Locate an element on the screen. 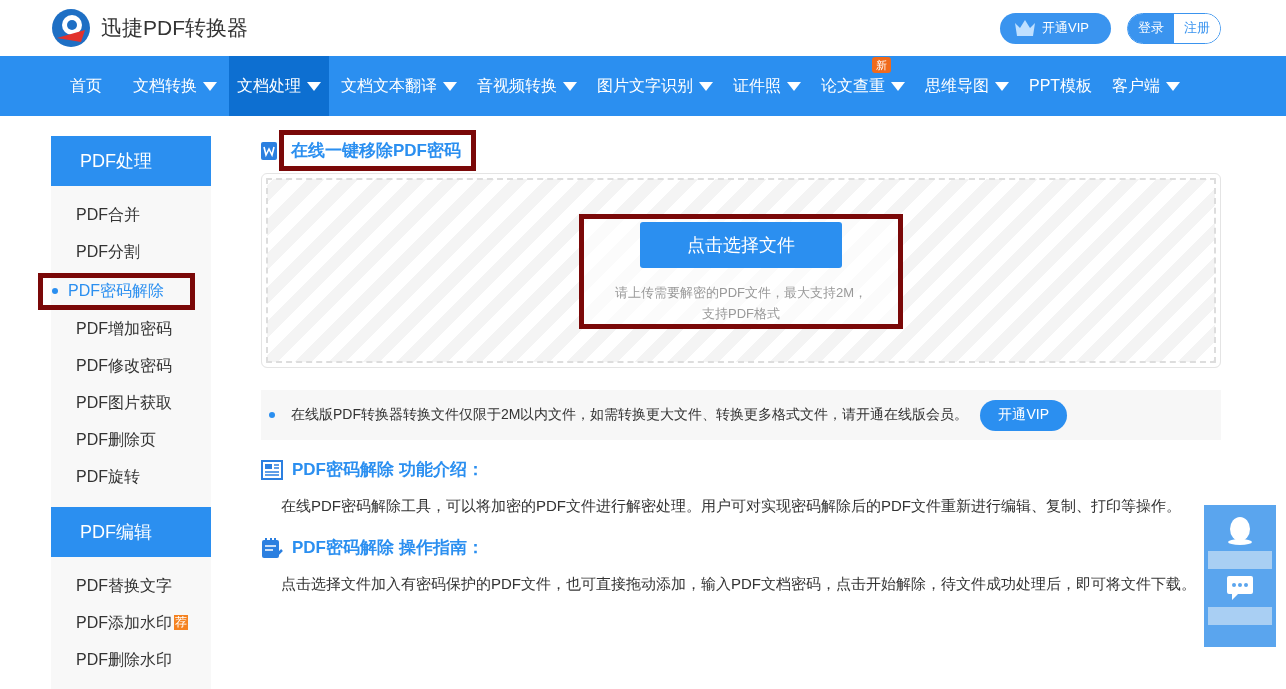 Image resolution: width=1286 pixels, height=689 pixels. nav-item: 论文查重 is located at coordinates (863, 86).